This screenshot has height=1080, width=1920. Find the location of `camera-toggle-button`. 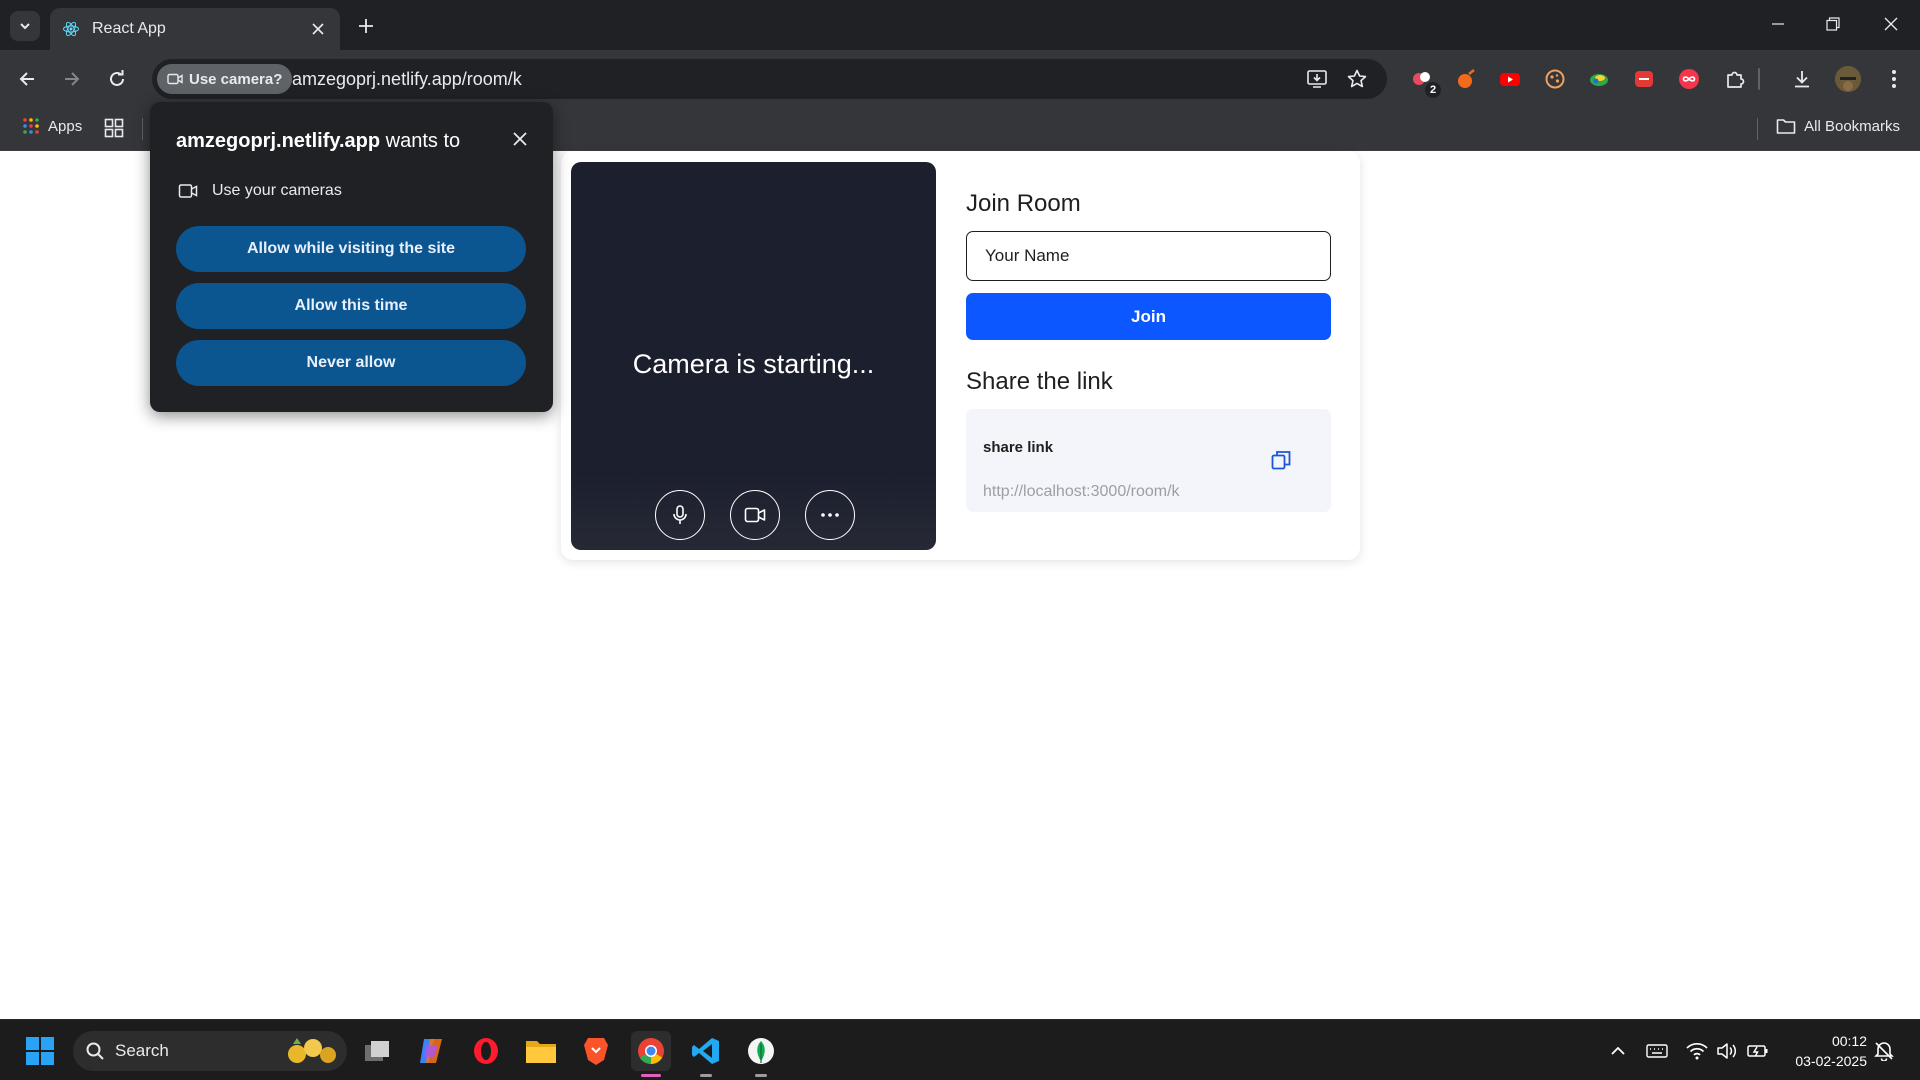

camera-toggle-button is located at coordinates (755, 515).